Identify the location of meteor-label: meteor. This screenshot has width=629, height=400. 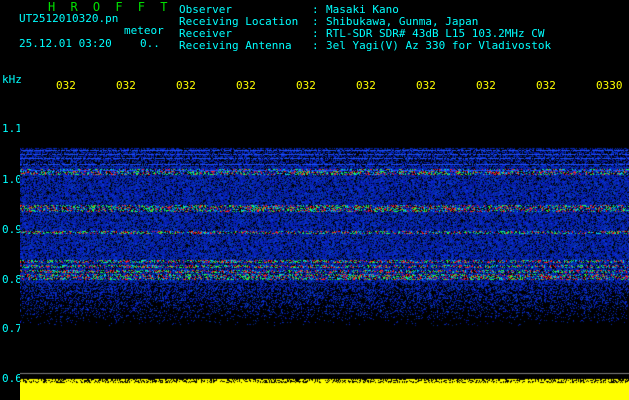
(144, 30).